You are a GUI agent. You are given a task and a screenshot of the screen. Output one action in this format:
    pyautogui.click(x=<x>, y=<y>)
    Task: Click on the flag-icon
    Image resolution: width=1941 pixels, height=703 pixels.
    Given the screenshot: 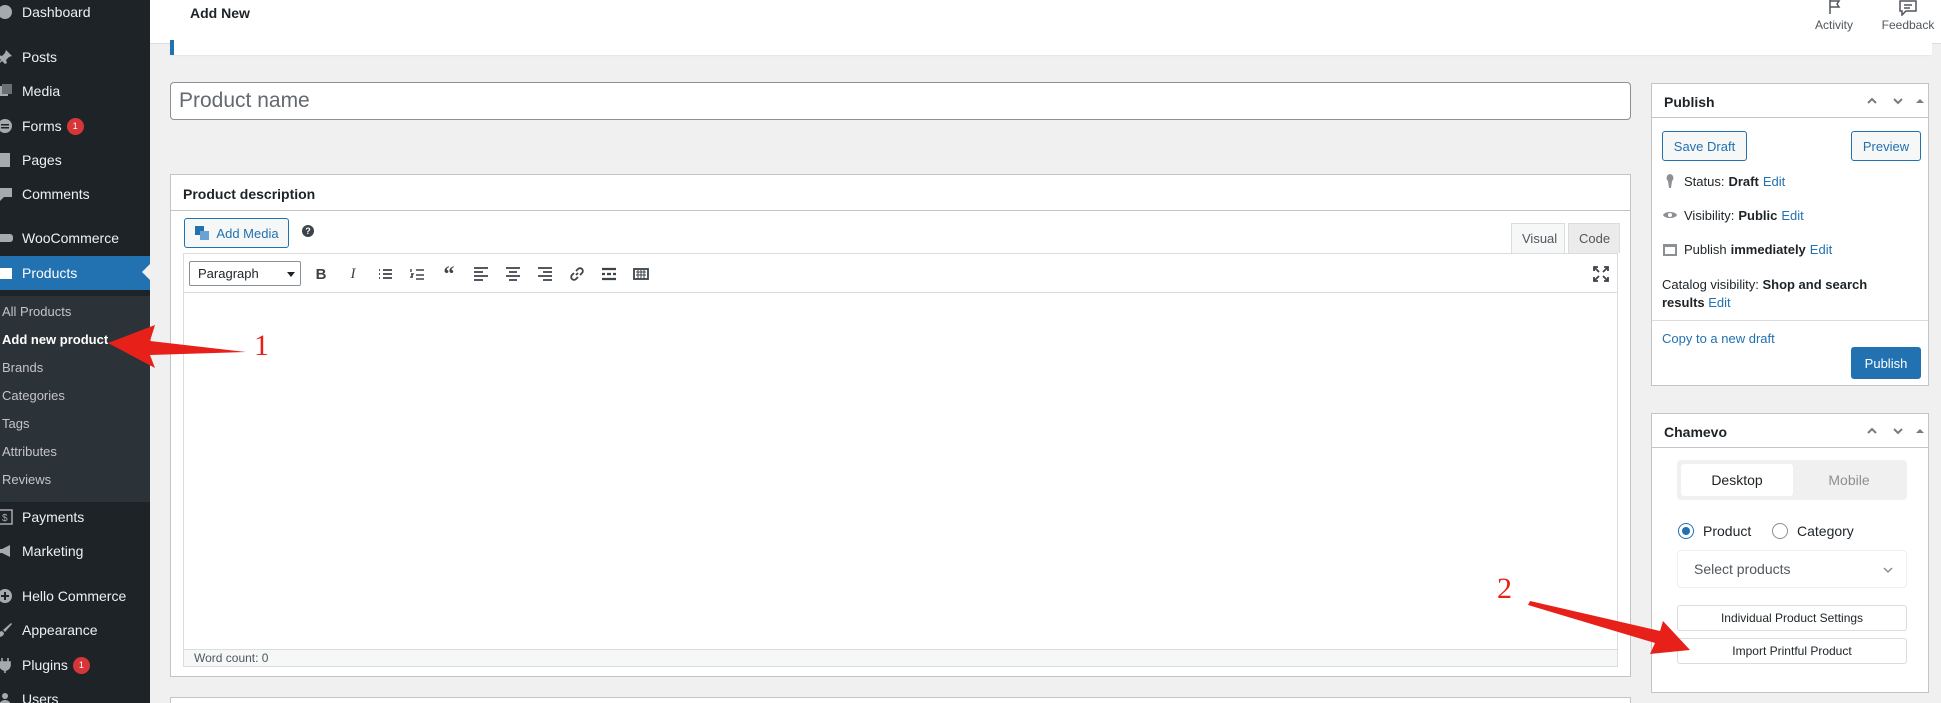 What is the action you would take?
    pyautogui.click(x=1835, y=7)
    